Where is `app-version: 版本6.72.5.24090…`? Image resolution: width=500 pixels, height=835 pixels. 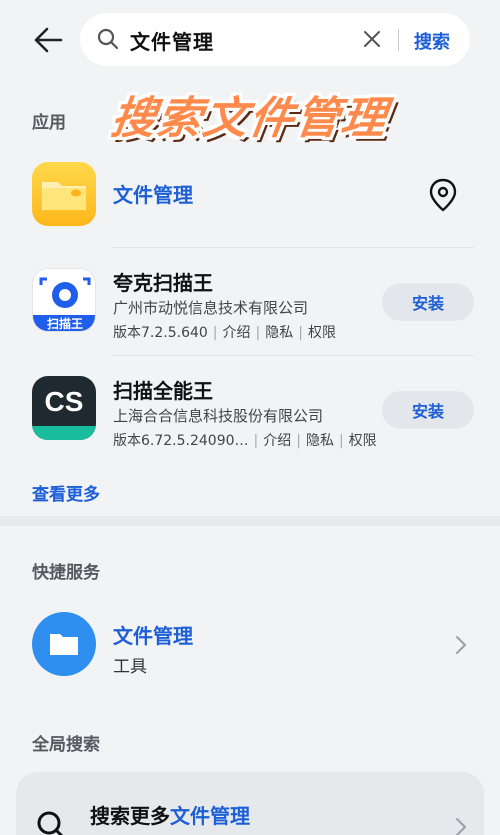 app-version: 版本6.72.5.24090… is located at coordinates (181, 441).